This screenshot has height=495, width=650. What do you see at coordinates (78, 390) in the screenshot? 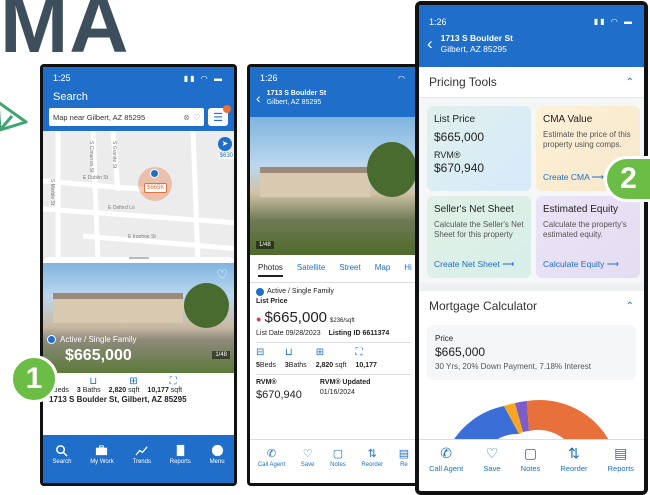
I see `baths-value: 3` at bounding box center [78, 390].